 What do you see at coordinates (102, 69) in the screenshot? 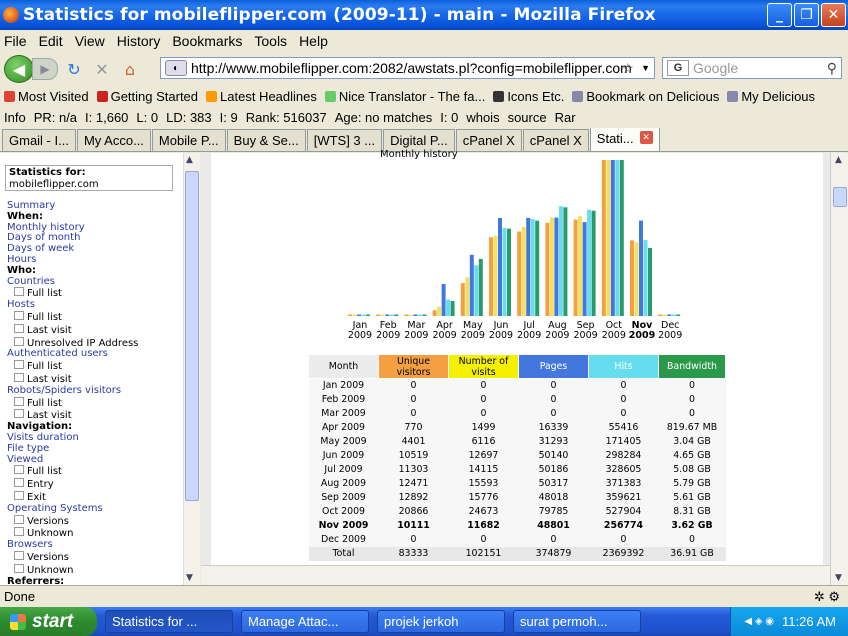
I see `stop-icon: ✕` at bounding box center [102, 69].